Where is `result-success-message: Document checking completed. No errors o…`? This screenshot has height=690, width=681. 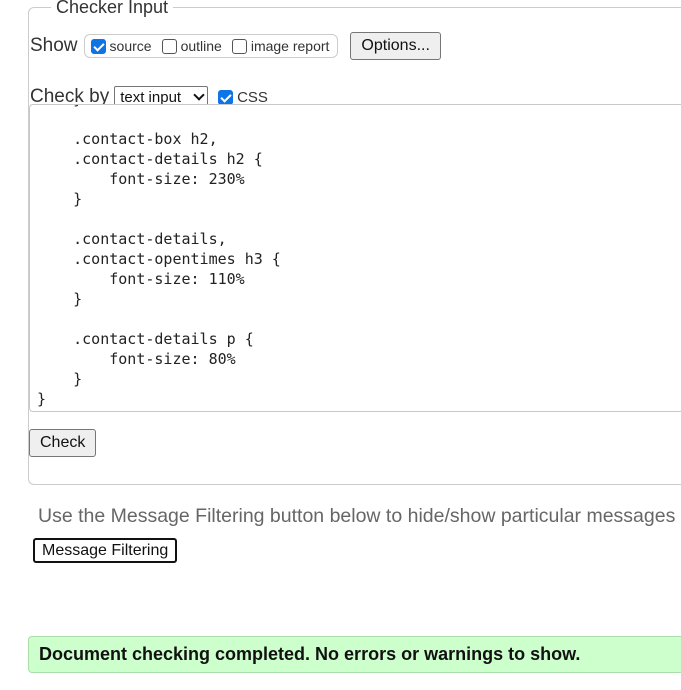 result-success-message: Document checking completed. No errors o… is located at coordinates (354, 654).